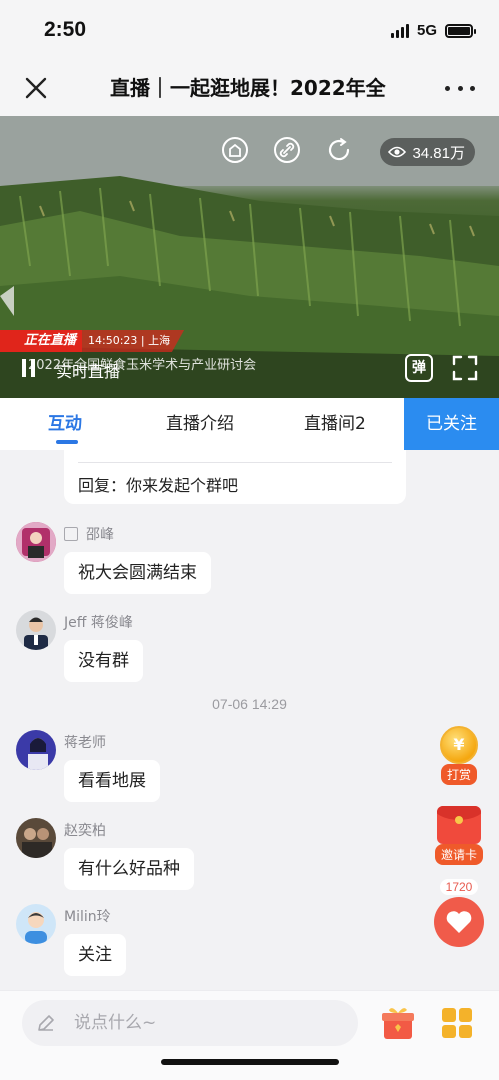  I want to click on invite-card-button: 邀请卡, so click(459, 835).